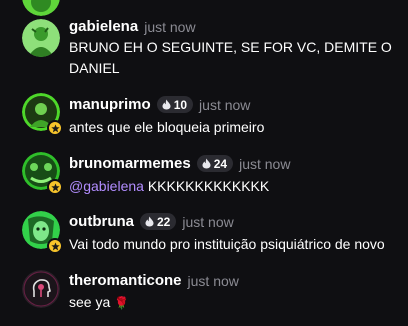 This screenshot has width=408, height=326. I want to click on user-mention: @gabielena, so click(106, 186).